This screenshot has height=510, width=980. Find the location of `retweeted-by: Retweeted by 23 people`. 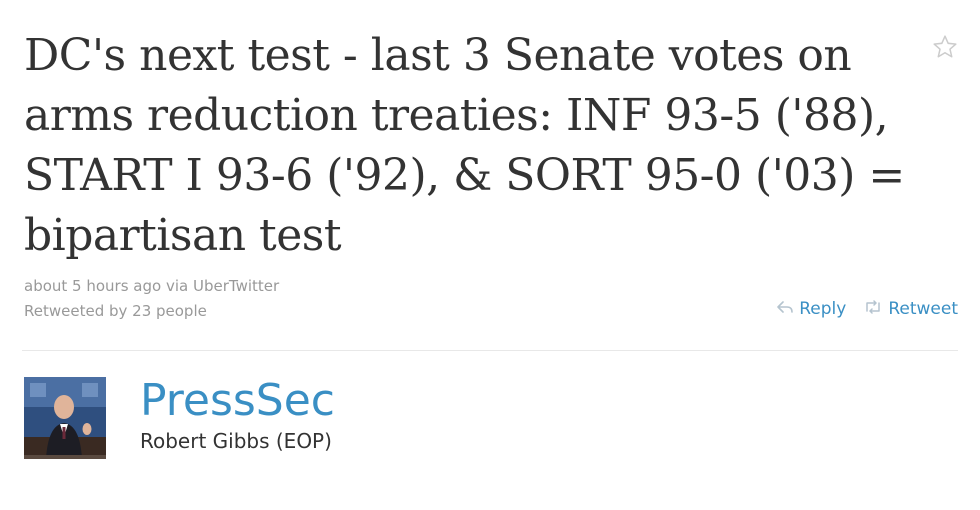

retweeted-by: Retweeted by 23 people is located at coordinates (151, 311).